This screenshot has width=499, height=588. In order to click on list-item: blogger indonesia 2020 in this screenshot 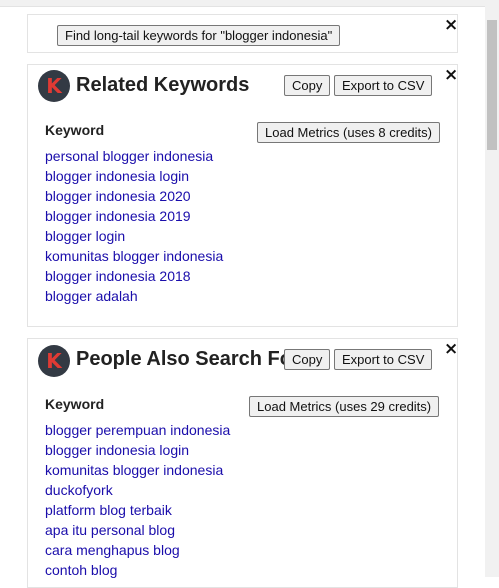, I will do `click(134, 196)`.